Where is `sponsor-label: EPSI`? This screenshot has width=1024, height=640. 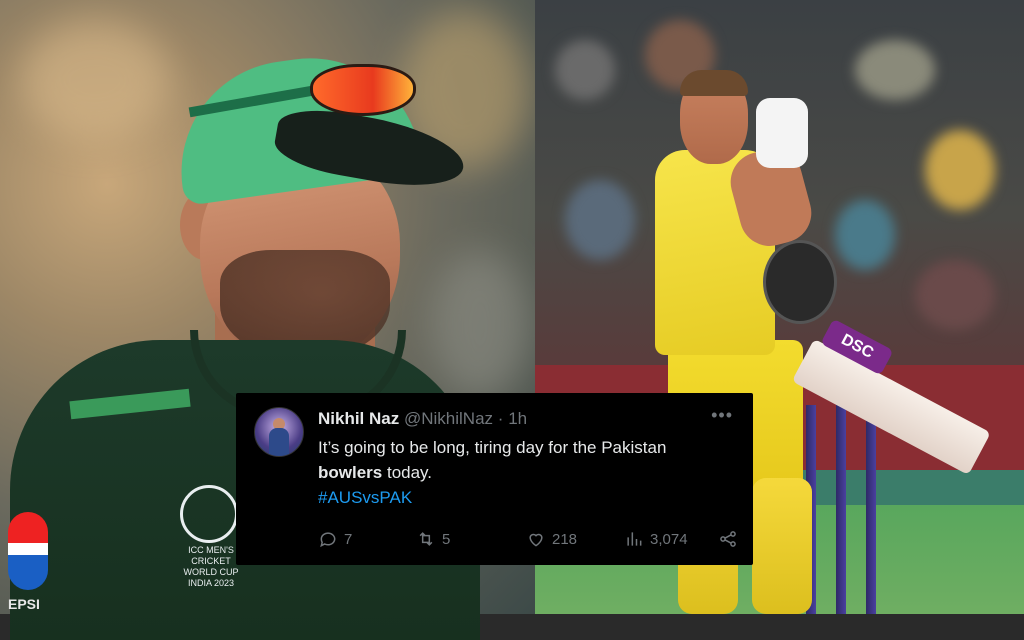 sponsor-label: EPSI is located at coordinates (24, 604).